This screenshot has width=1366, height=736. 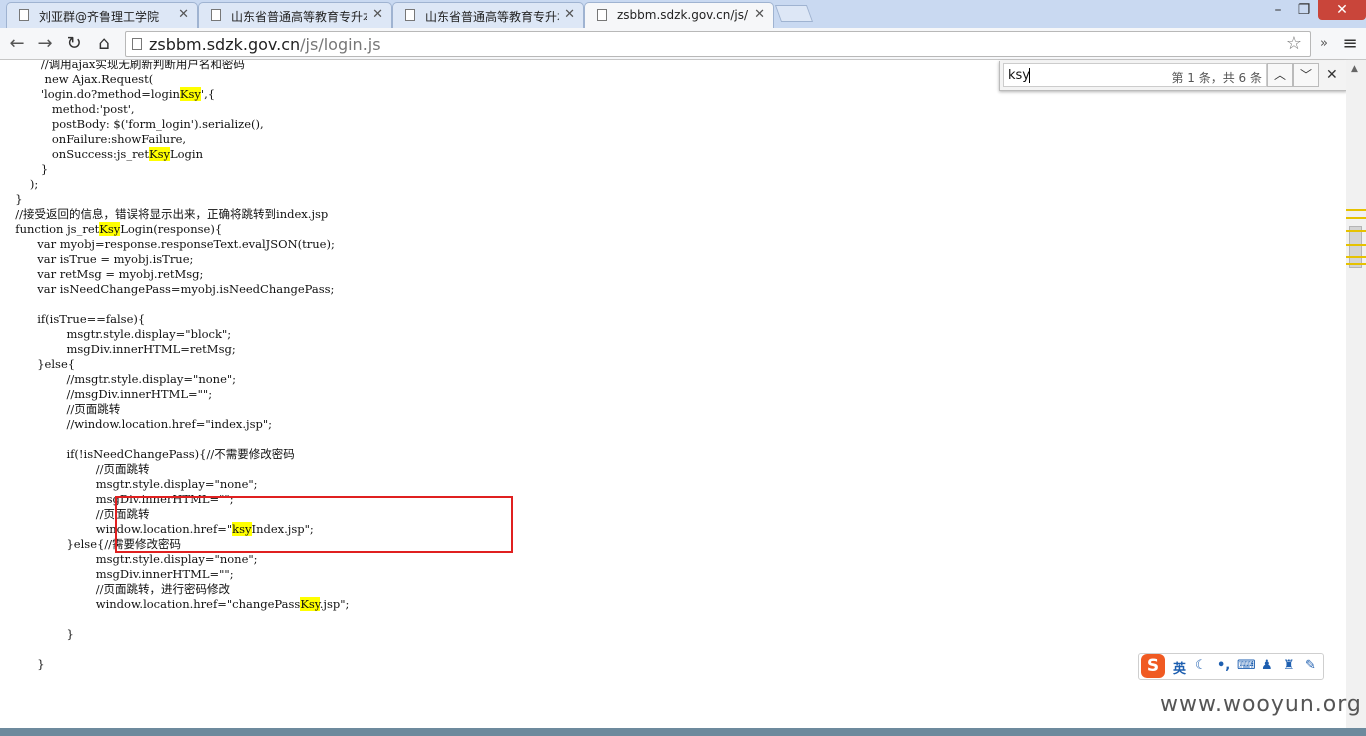 I want to click on highlight-box, so click(x=314, y=524).